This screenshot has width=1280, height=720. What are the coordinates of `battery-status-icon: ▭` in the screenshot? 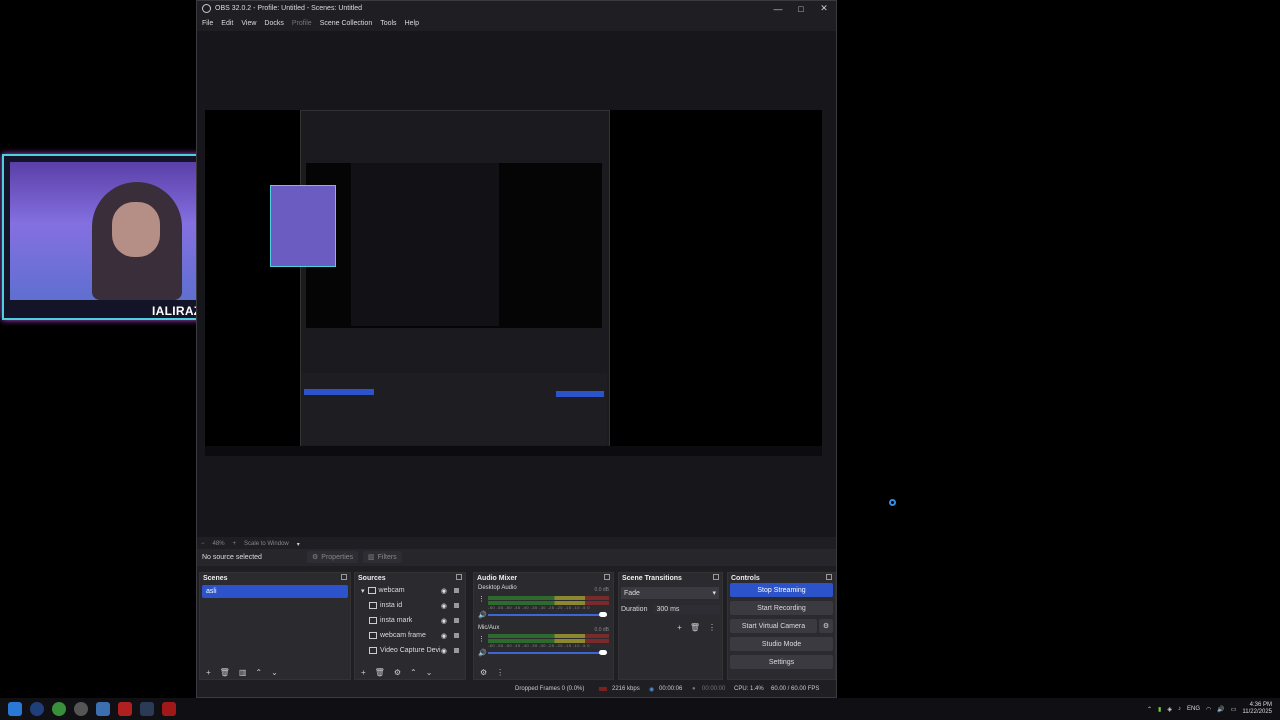 It's located at (1234, 709).